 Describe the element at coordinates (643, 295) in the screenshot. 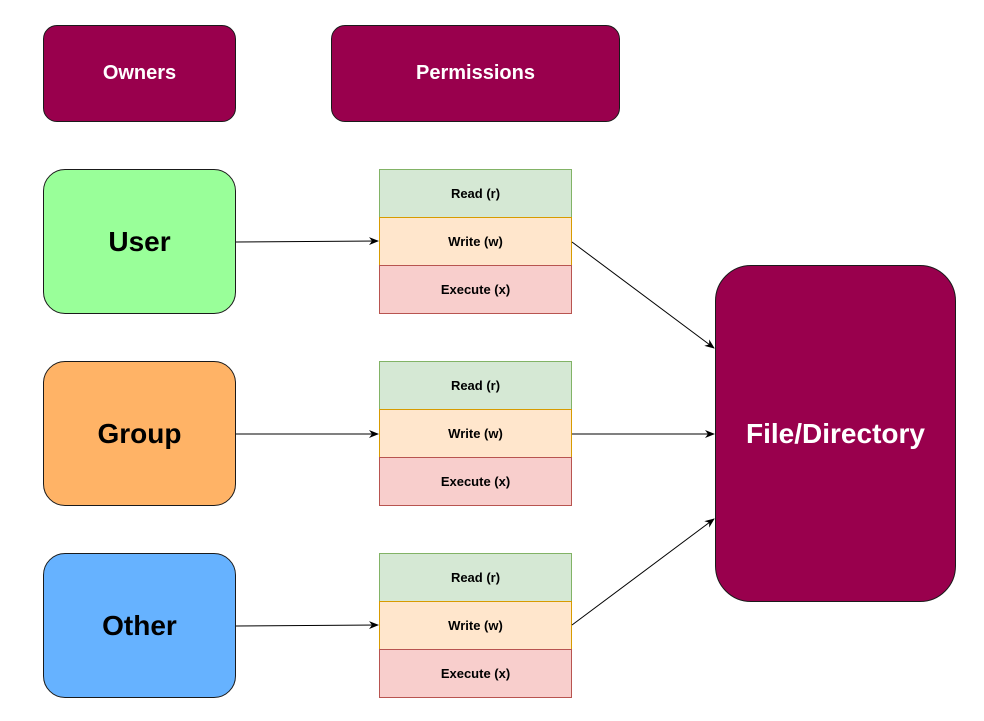

I see `arrow-user-perms-to-file` at that location.